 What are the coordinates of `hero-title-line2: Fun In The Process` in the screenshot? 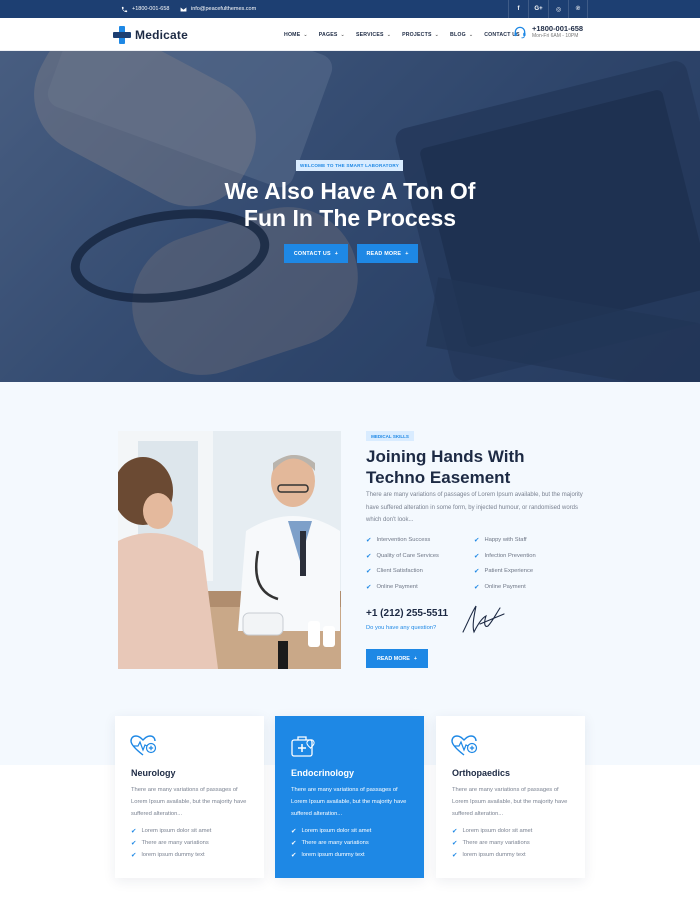 It's located at (350, 218).